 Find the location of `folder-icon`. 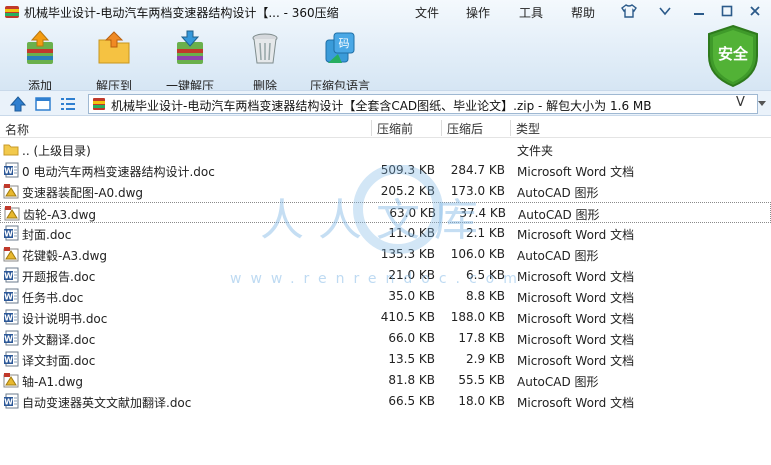

folder-icon is located at coordinates (11, 150).